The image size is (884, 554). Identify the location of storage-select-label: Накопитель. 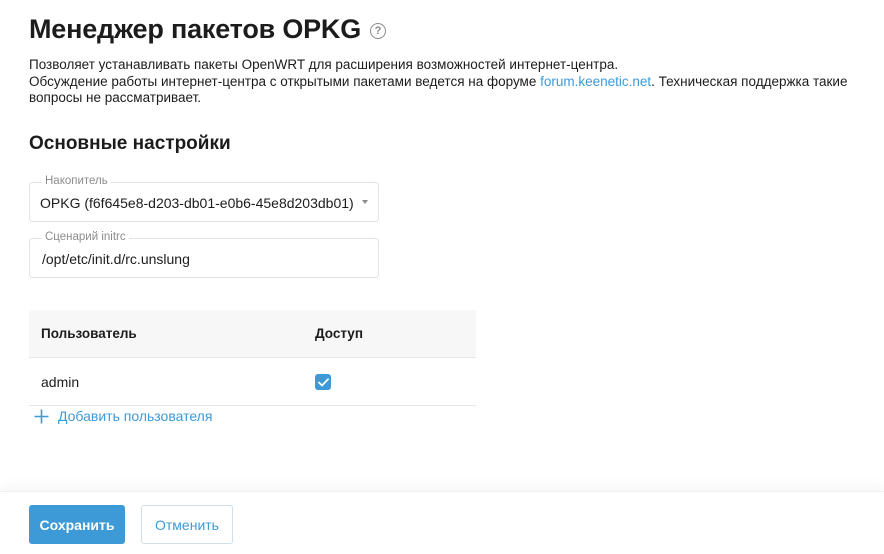
(76, 181).